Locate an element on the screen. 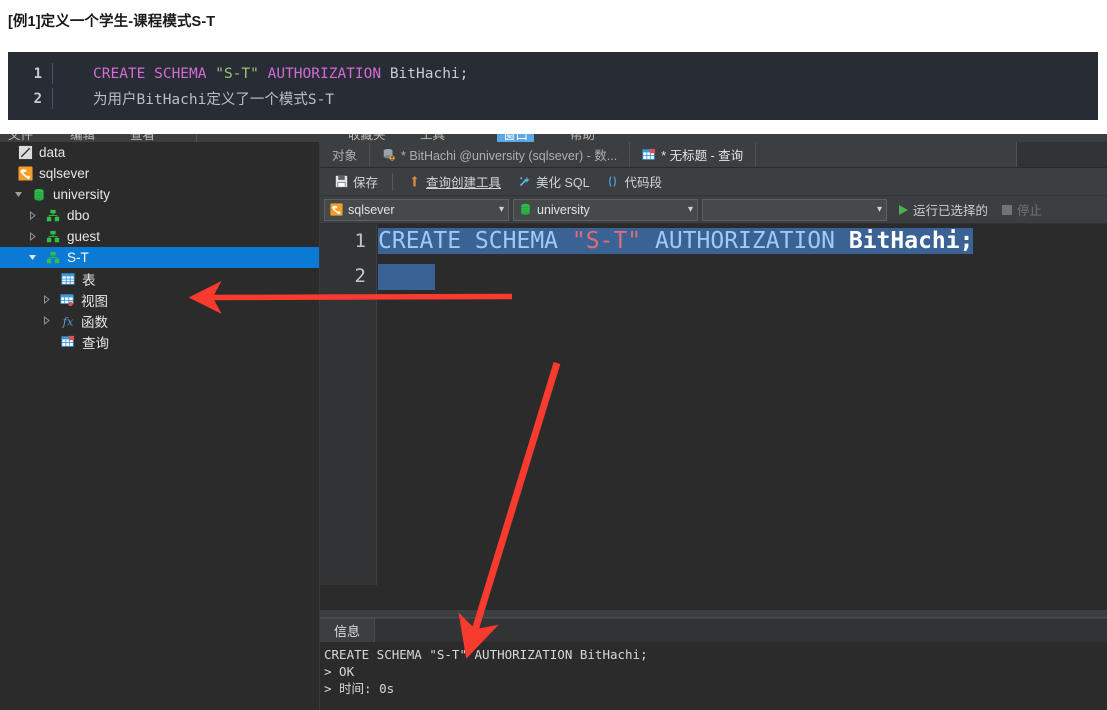 Image resolution: width=1107 pixels, height=710 pixels. table-icon is located at coordinates (68, 279).